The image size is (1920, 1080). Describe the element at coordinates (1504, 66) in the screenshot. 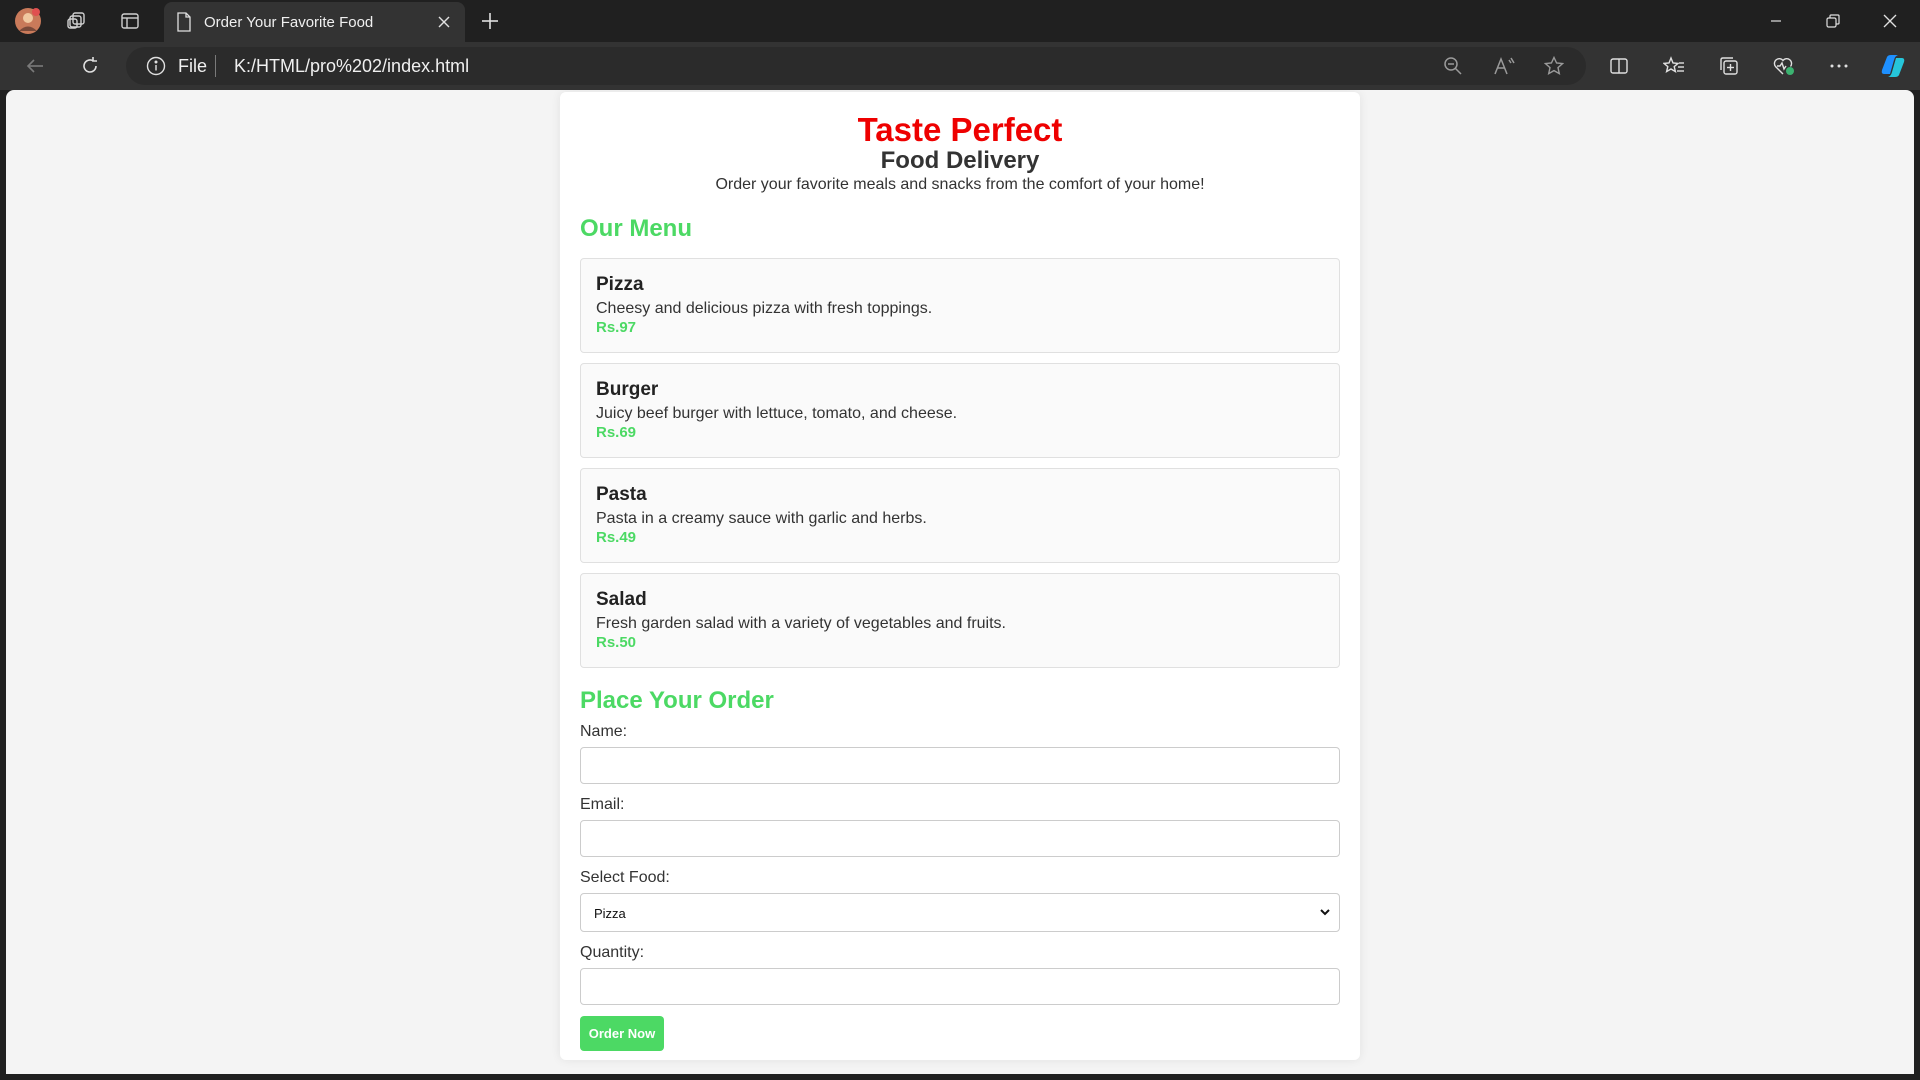

I see `read-aloud-icon` at that location.